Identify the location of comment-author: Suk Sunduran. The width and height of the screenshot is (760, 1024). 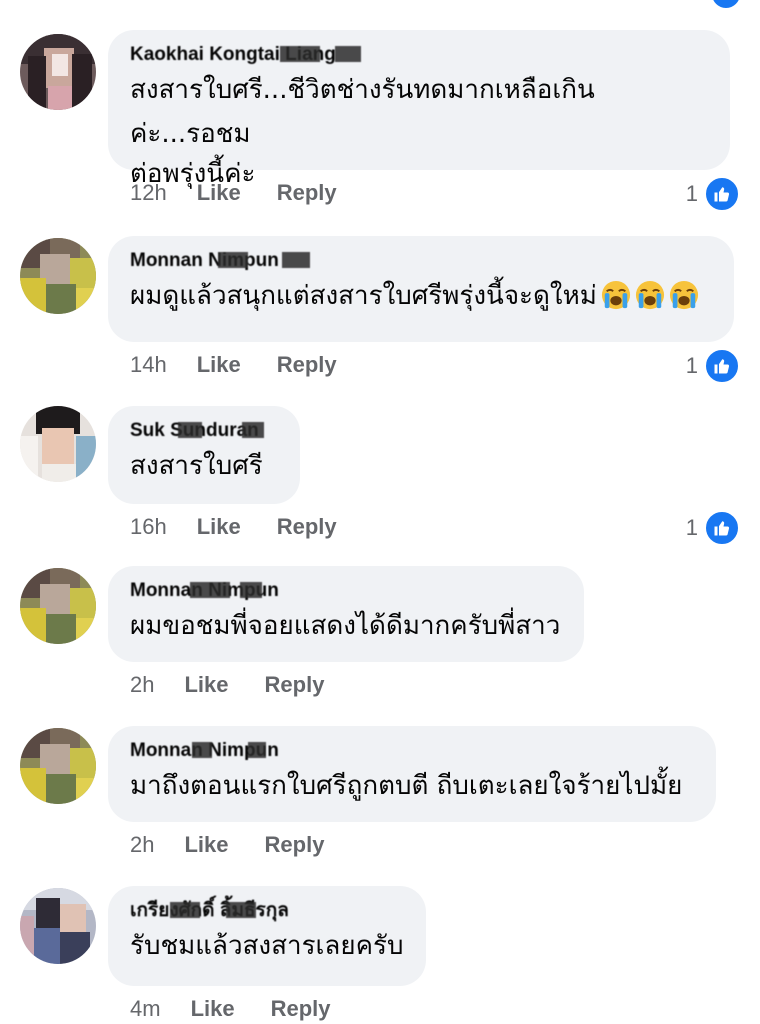
(197, 431).